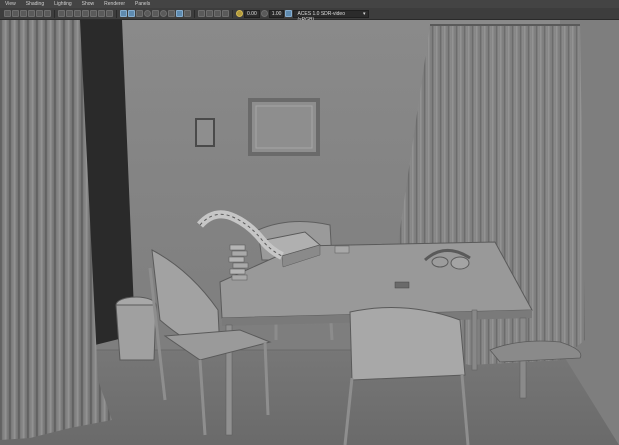  Describe the element at coordinates (31, 13) in the screenshot. I see `image-plane-icon` at that location.